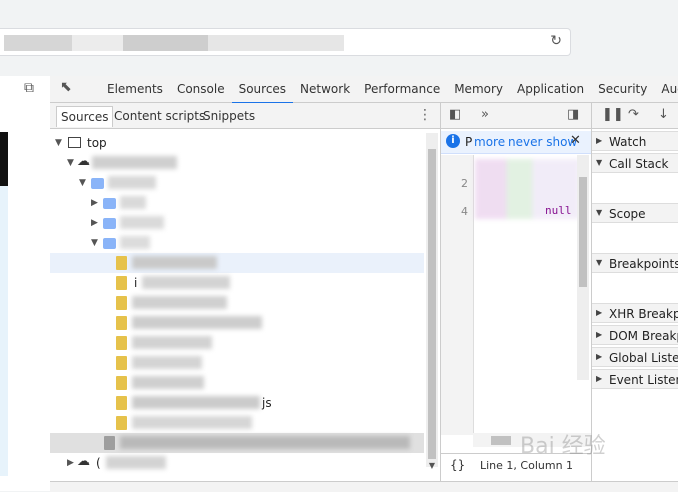  Describe the element at coordinates (237, 143) in the screenshot. I see `tree-row-top: ▼ top` at that location.